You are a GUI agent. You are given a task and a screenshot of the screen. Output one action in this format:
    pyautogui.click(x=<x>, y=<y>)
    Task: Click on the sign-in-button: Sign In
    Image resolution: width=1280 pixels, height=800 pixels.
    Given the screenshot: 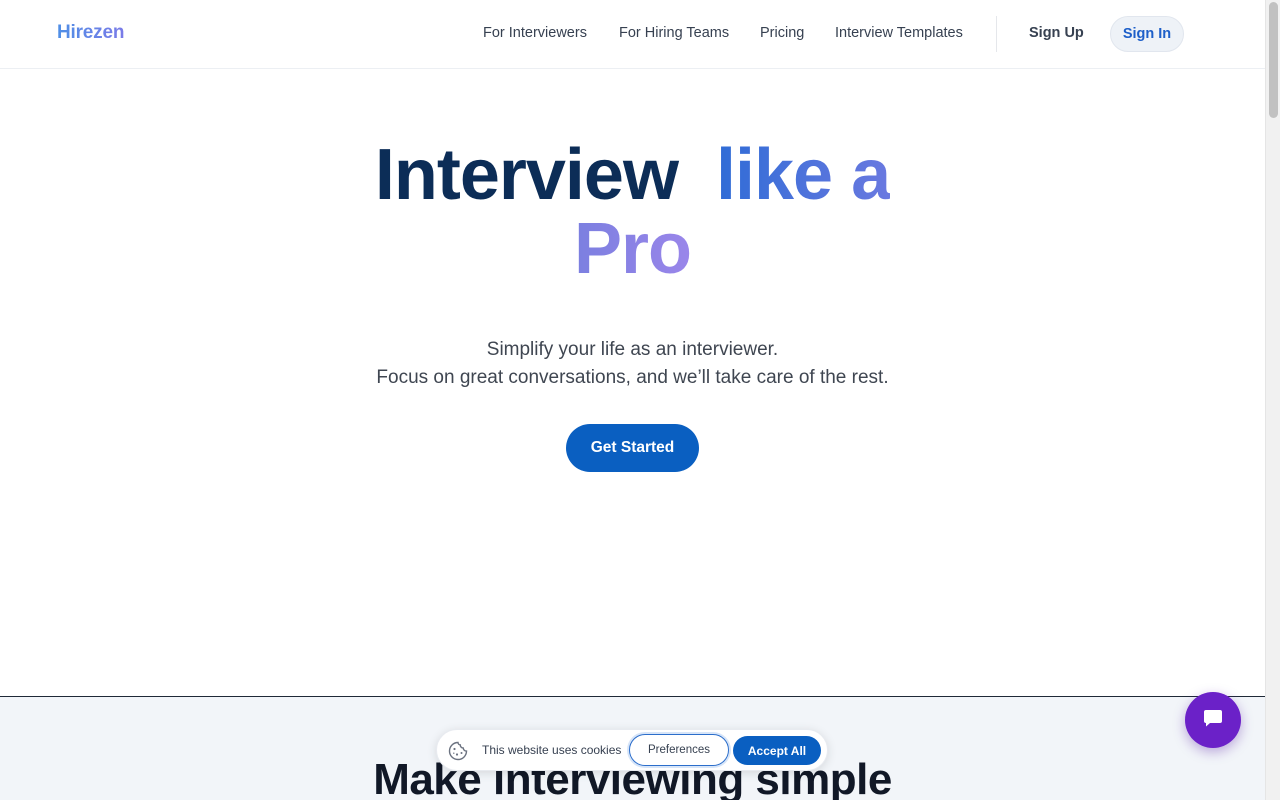 What is the action you would take?
    pyautogui.click(x=1147, y=34)
    